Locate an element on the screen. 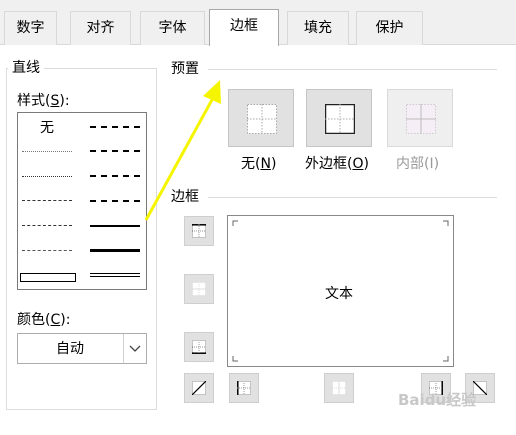  tab-label: 字体 is located at coordinates (172, 28).